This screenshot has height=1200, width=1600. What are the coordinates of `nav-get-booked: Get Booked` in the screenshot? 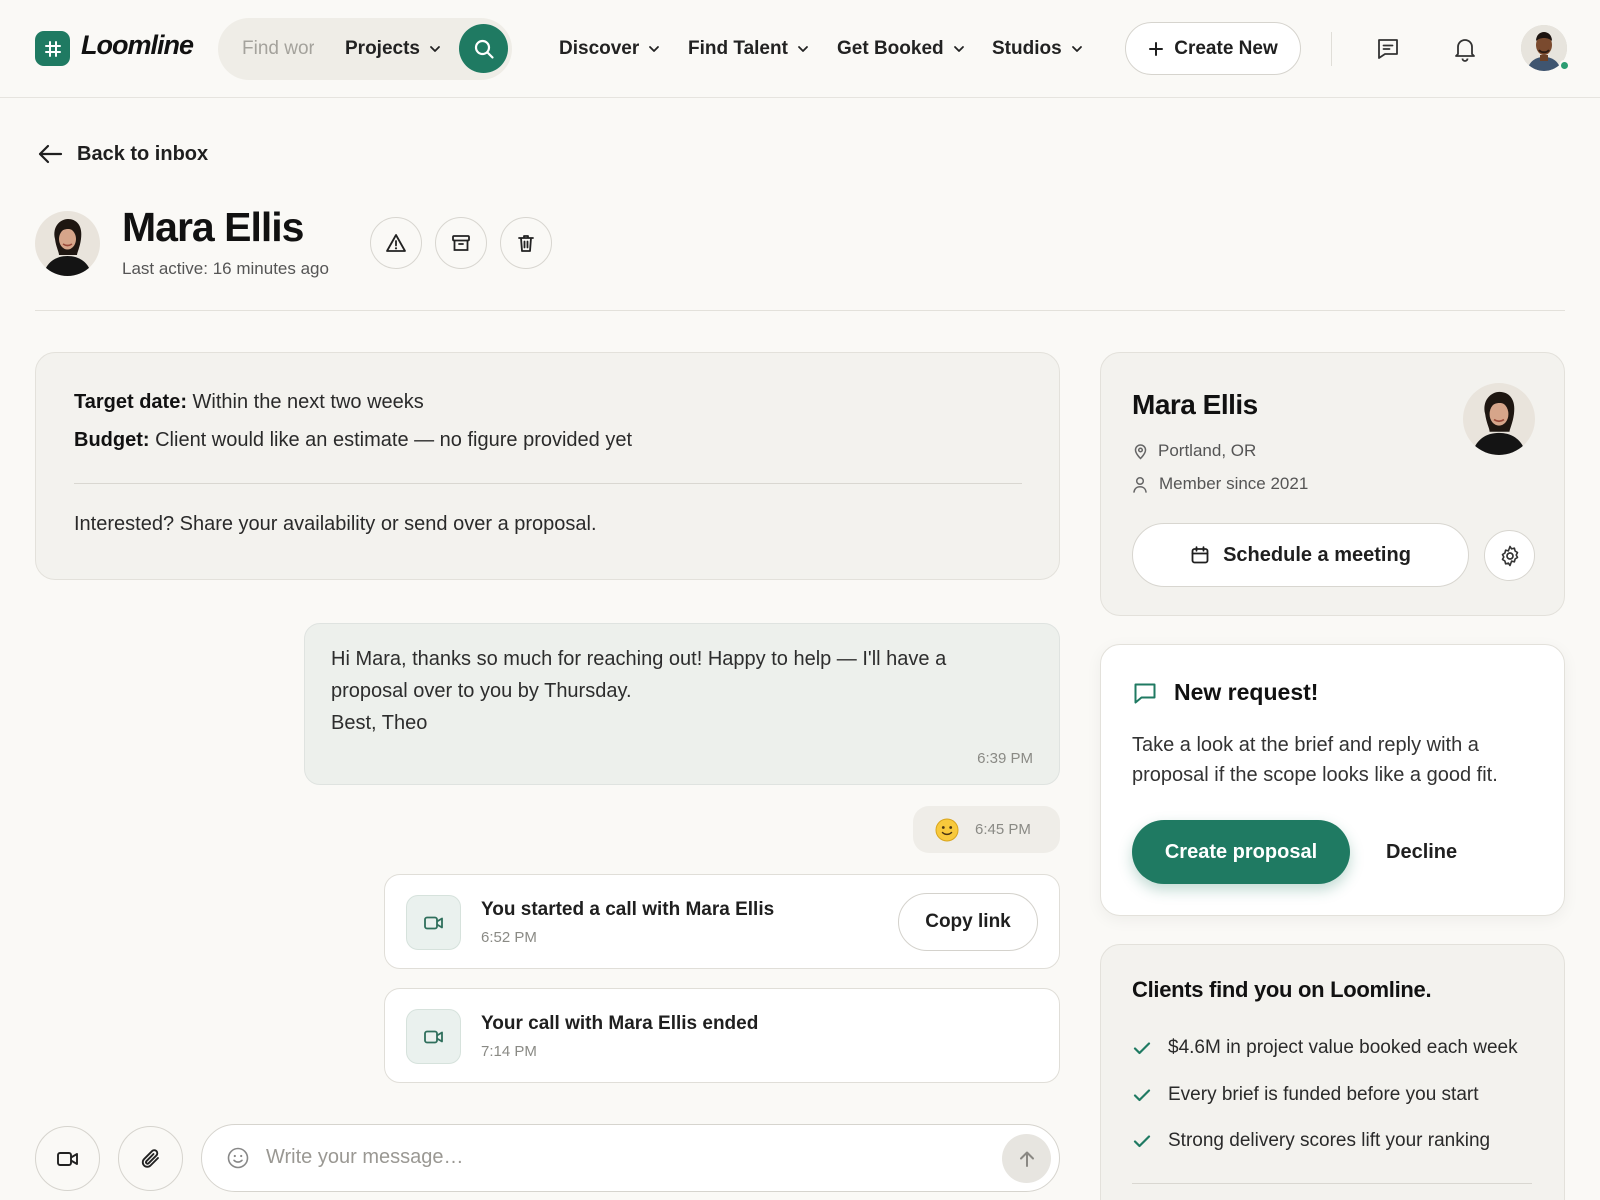 It's located at (901, 49).